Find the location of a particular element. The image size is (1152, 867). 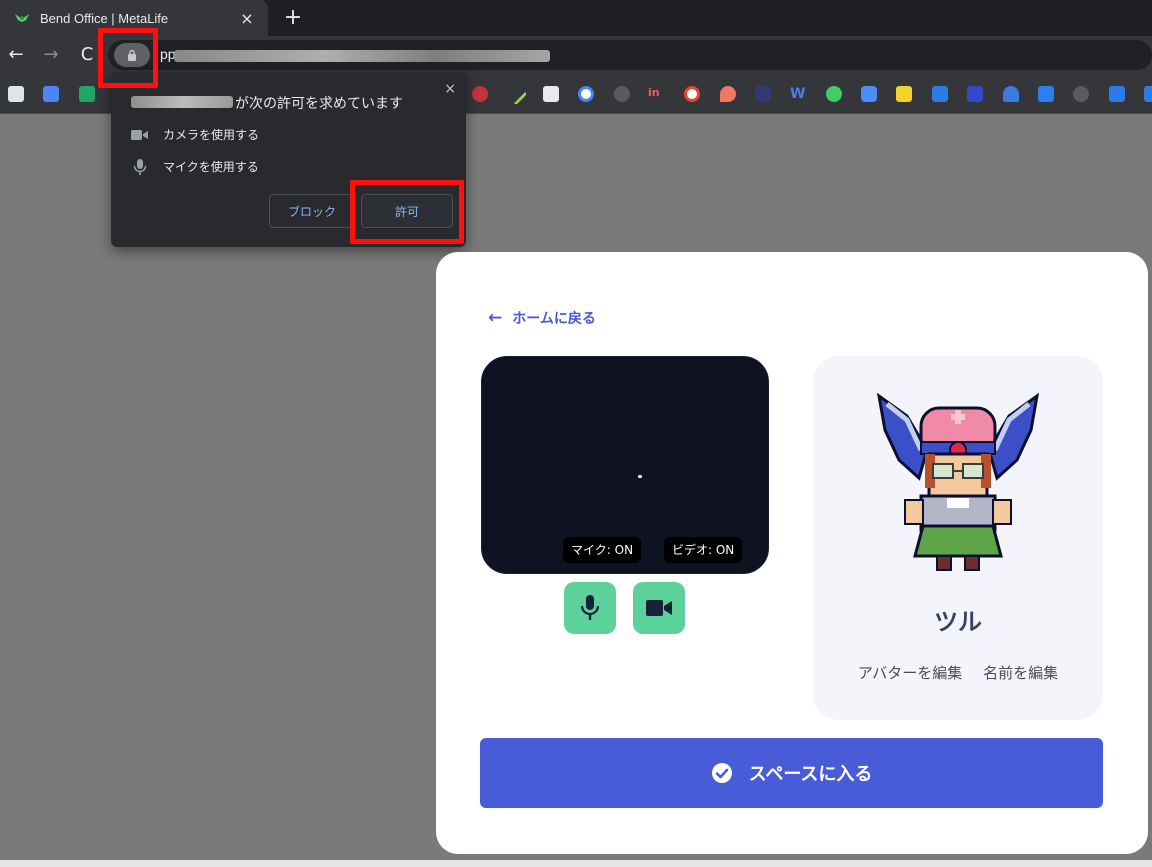

video-status-badge: ビデオ: ON is located at coordinates (703, 550).